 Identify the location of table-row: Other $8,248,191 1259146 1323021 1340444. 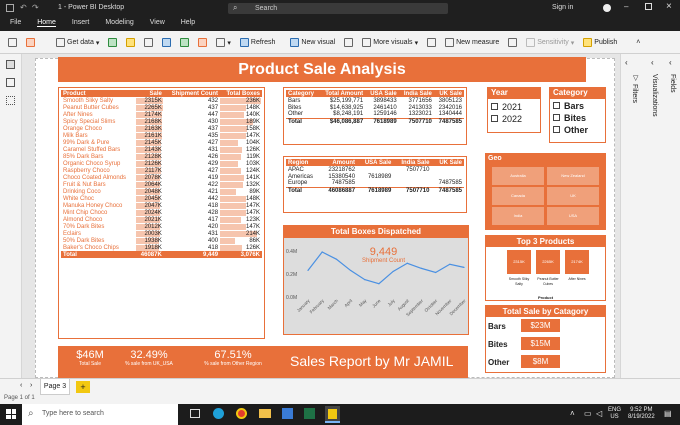
(375, 114).